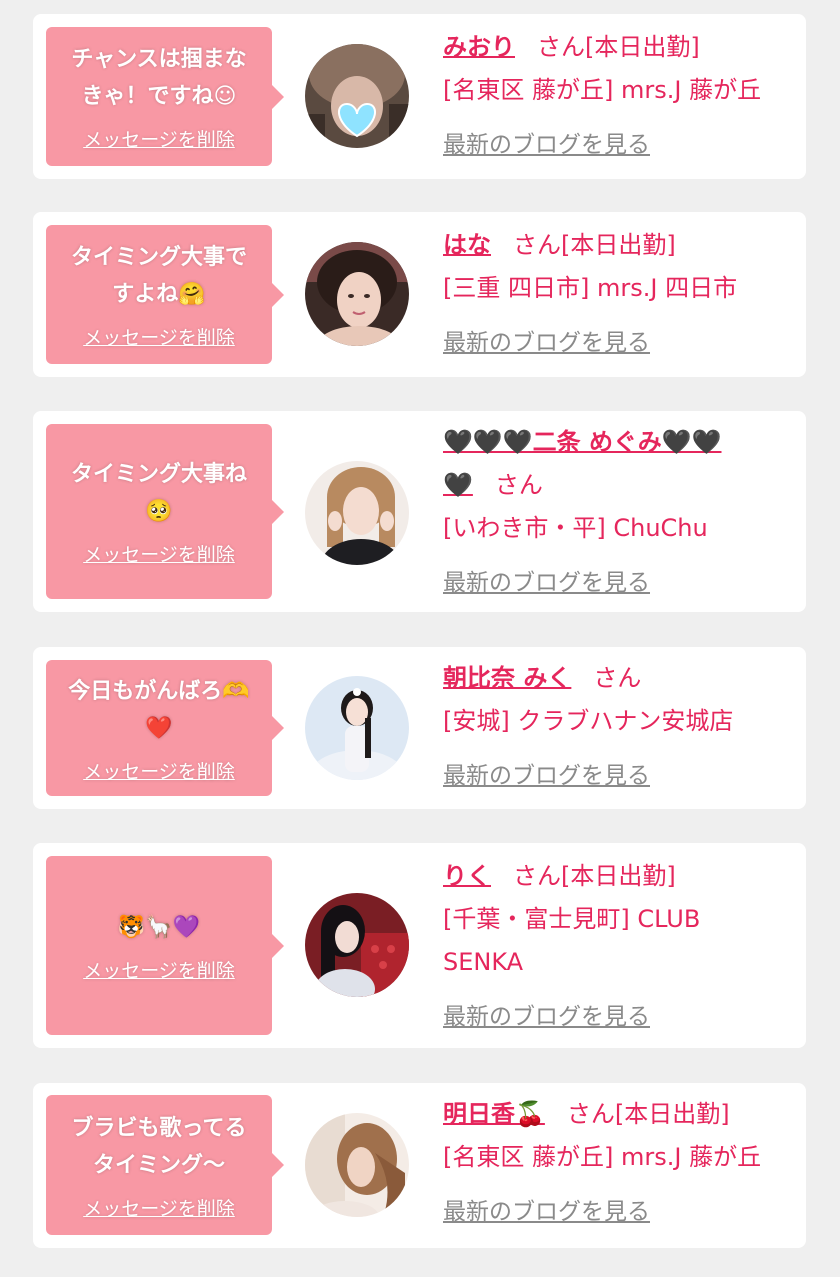 The width and height of the screenshot is (840, 1277). What do you see at coordinates (159, 1146) in the screenshot?
I see `message-text: ブラビも歌ってる タイミング〜` at bounding box center [159, 1146].